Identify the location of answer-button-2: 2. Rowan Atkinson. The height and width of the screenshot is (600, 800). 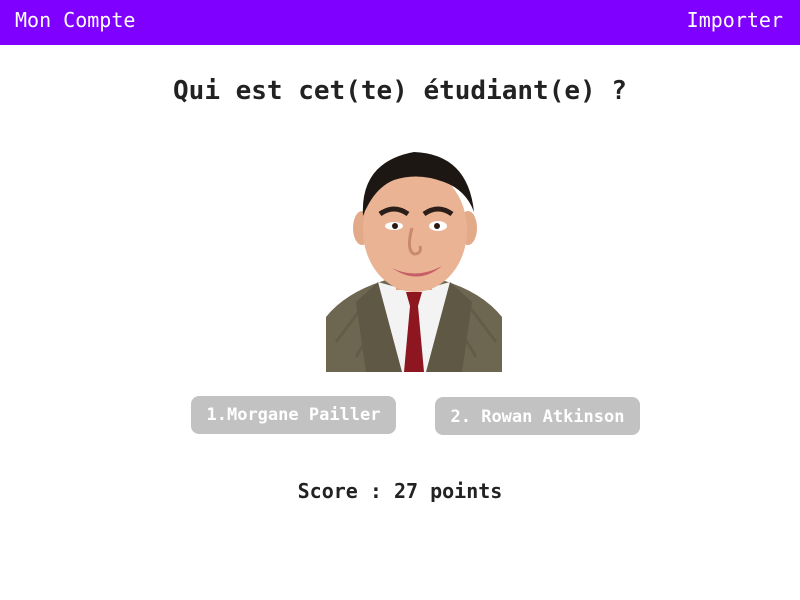
(537, 416).